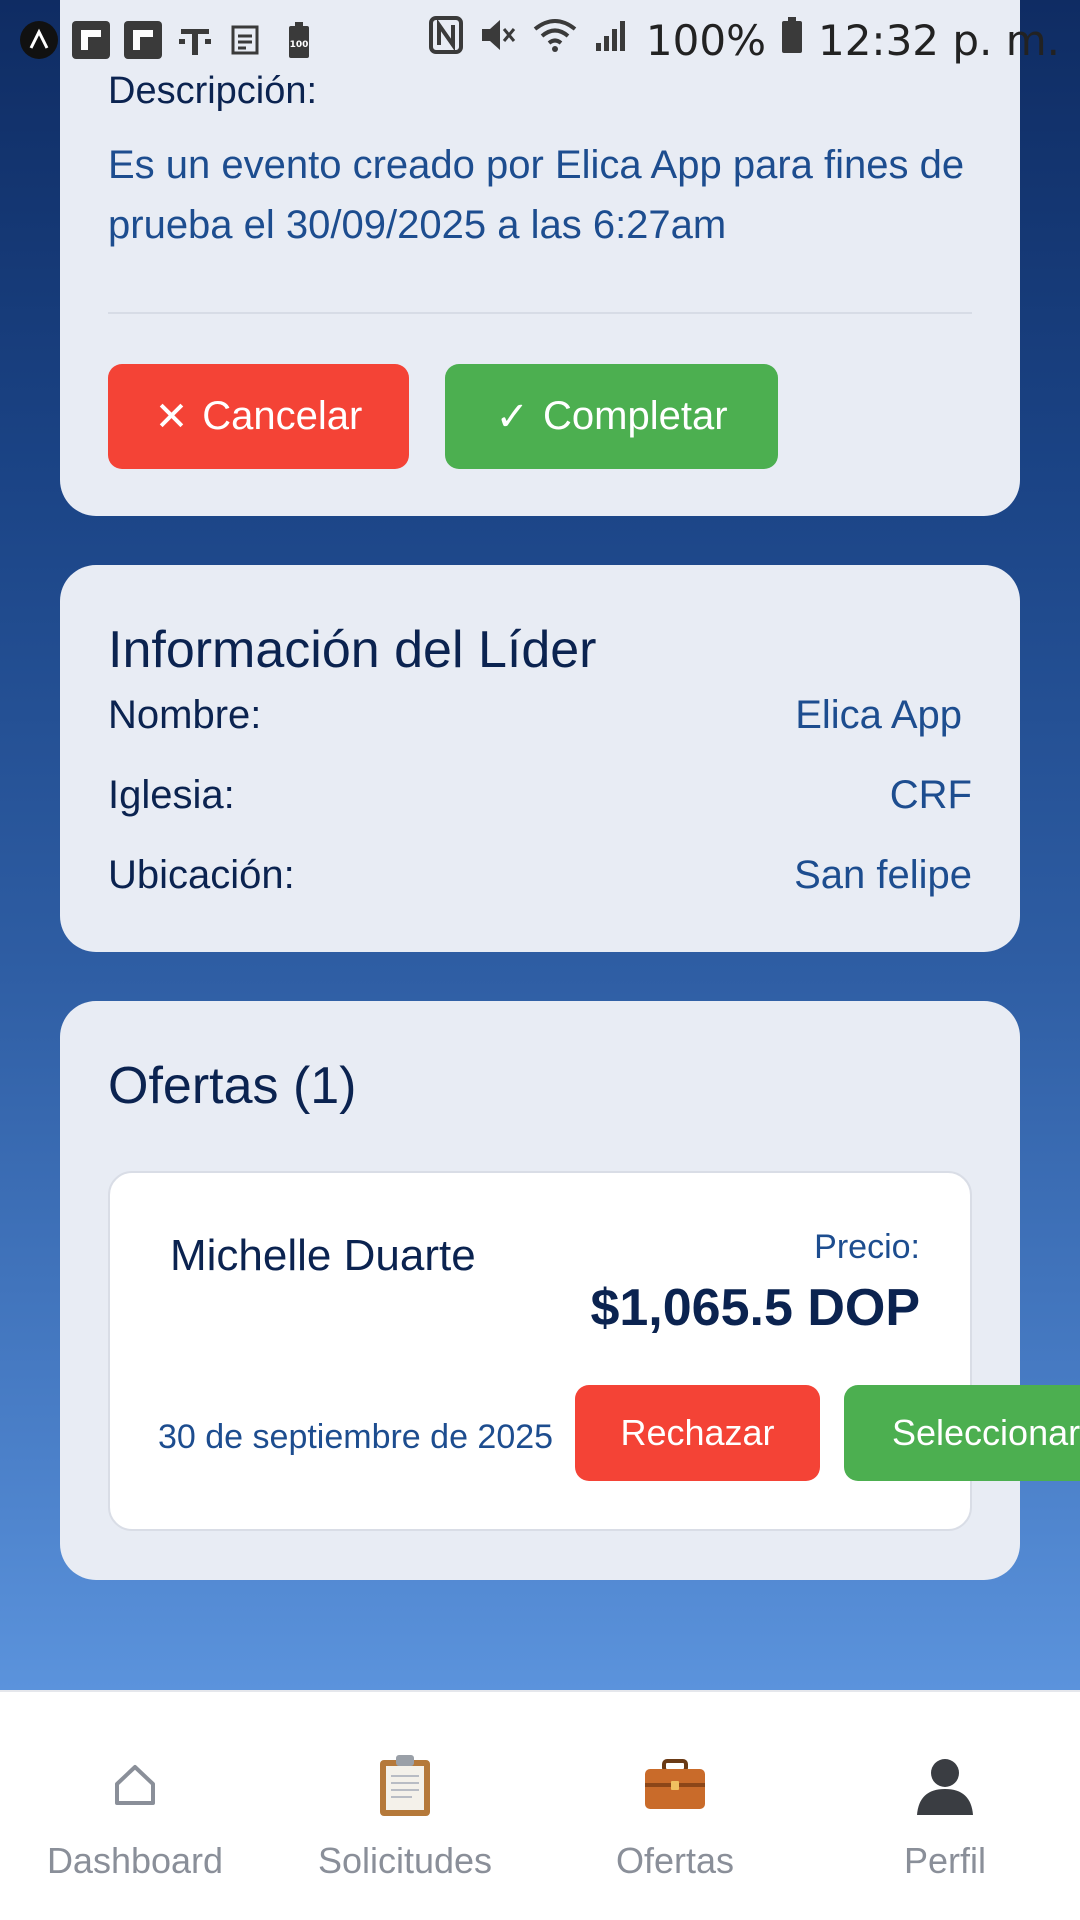 The width and height of the screenshot is (1080, 1920). What do you see at coordinates (356, 1437) in the screenshot?
I see `offer-date: 30 de septiembre de 2025` at bounding box center [356, 1437].